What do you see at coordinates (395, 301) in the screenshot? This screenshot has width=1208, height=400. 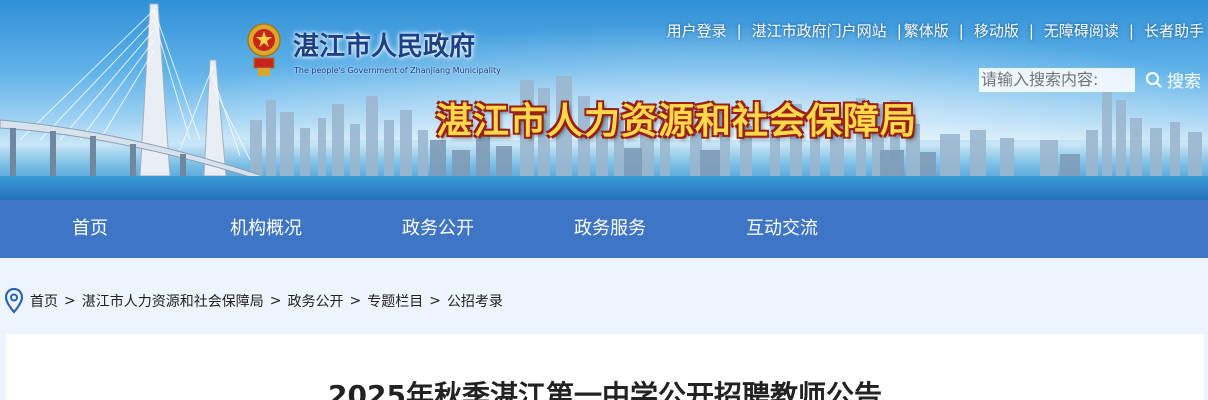 I see `breadcrumb-special-topics: 专题栏目` at bounding box center [395, 301].